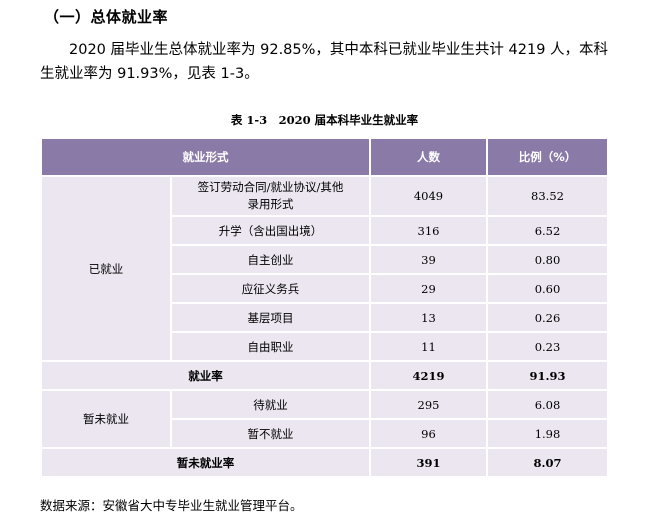 The width and height of the screenshot is (649, 525). Describe the element at coordinates (205, 462) in the screenshot. I see `unemployment-rate-label: 暂未就业率` at that location.